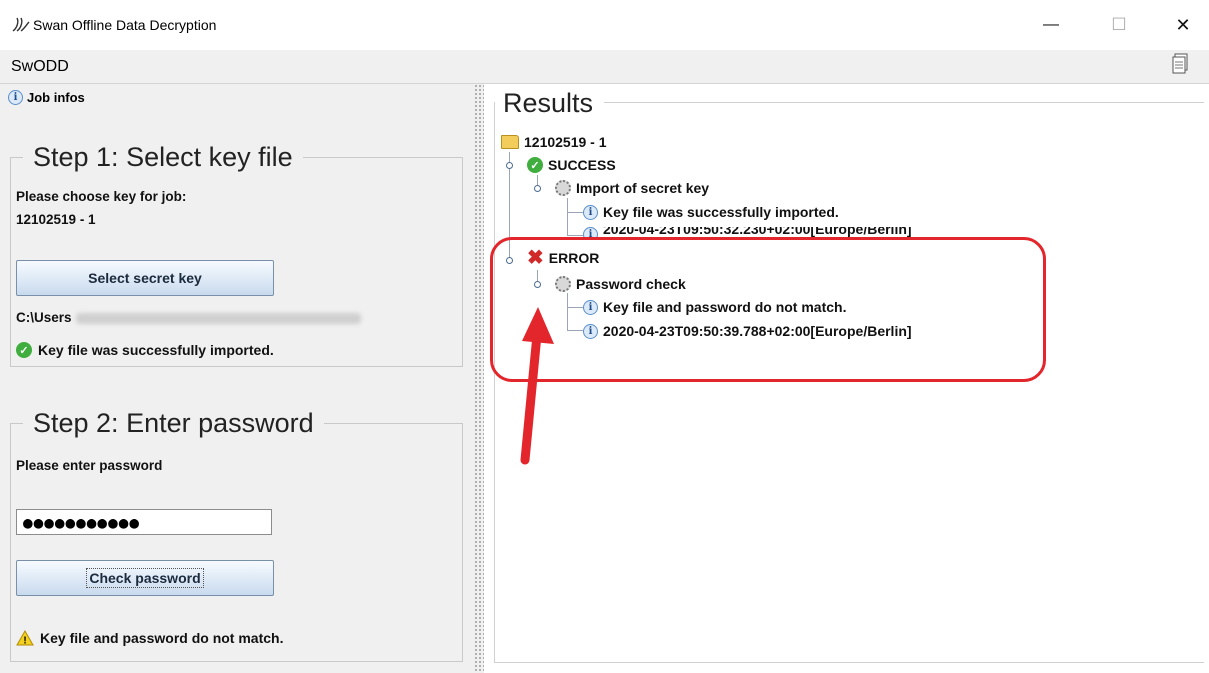 The height and width of the screenshot is (673, 1209). Describe the element at coordinates (156, 350) in the screenshot. I see `step1-status-text: Key file was successfully imported.` at that location.